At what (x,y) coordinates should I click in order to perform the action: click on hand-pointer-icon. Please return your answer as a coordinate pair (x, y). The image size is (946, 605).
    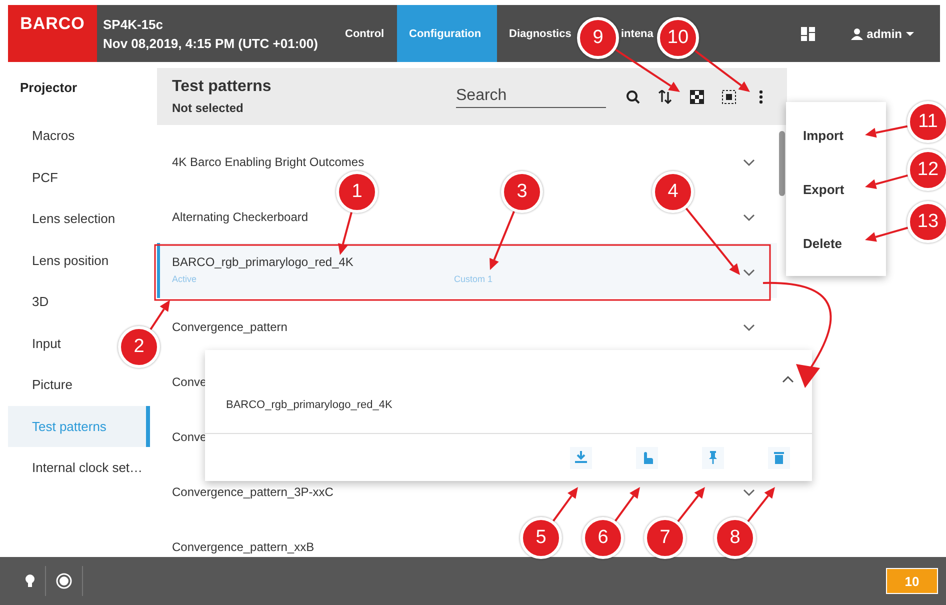
    Looking at the image, I should click on (647, 457).